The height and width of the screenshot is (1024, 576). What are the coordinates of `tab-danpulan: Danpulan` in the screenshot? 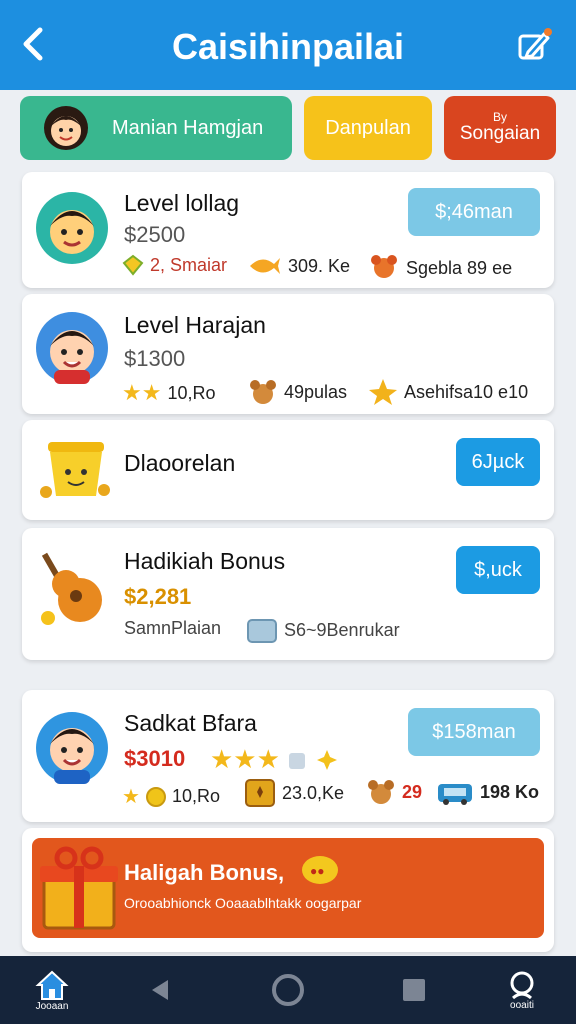 It's located at (368, 128).